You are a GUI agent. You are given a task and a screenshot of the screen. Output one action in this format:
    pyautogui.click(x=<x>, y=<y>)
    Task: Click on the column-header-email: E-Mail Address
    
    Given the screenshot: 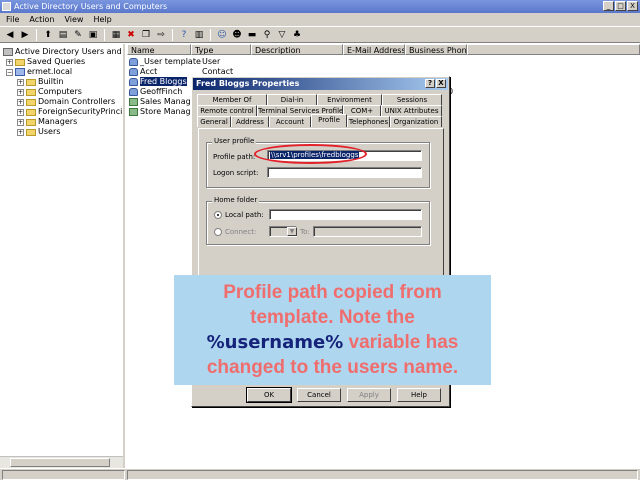 What is the action you would take?
    pyautogui.click(x=374, y=49)
    